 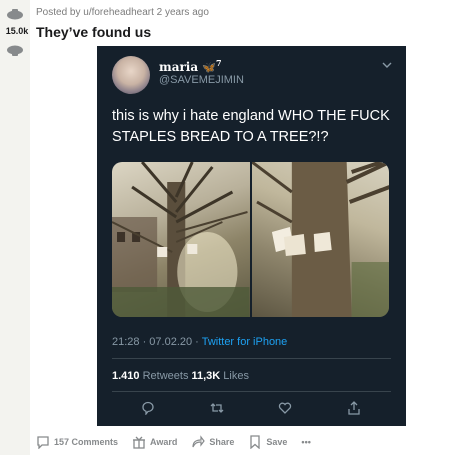 I want to click on tree-photo-right, so click(x=320, y=239).